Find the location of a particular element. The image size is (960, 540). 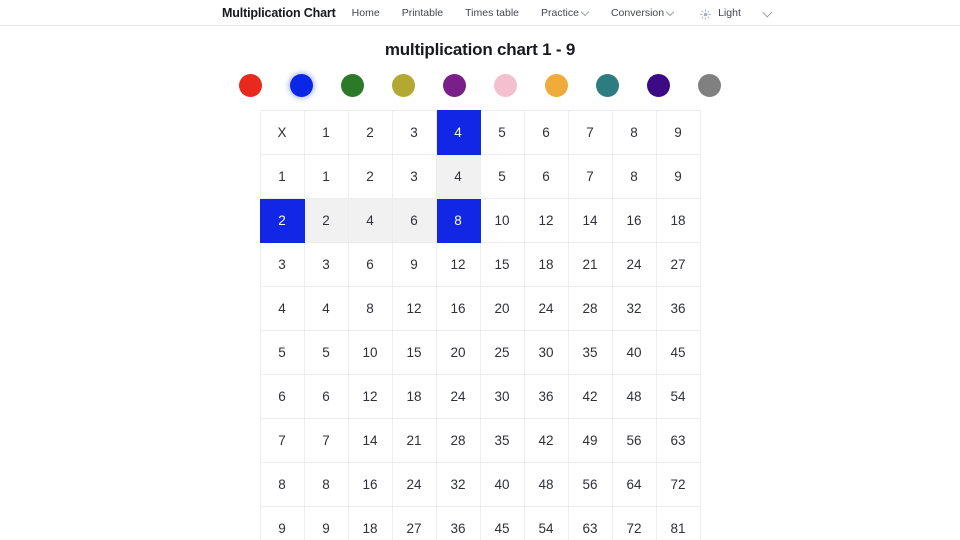

table-cell: 15 is located at coordinates (414, 352).